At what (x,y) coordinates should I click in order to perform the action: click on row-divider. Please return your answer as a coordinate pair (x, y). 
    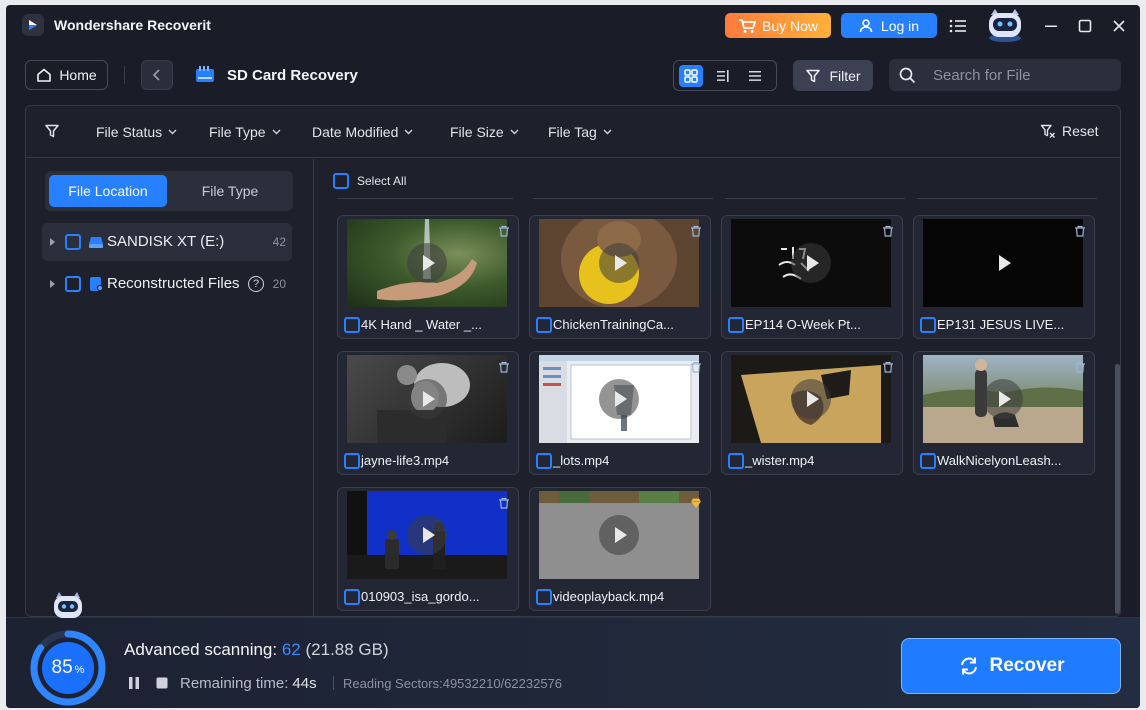
    Looking at the image, I should click on (1007, 198).